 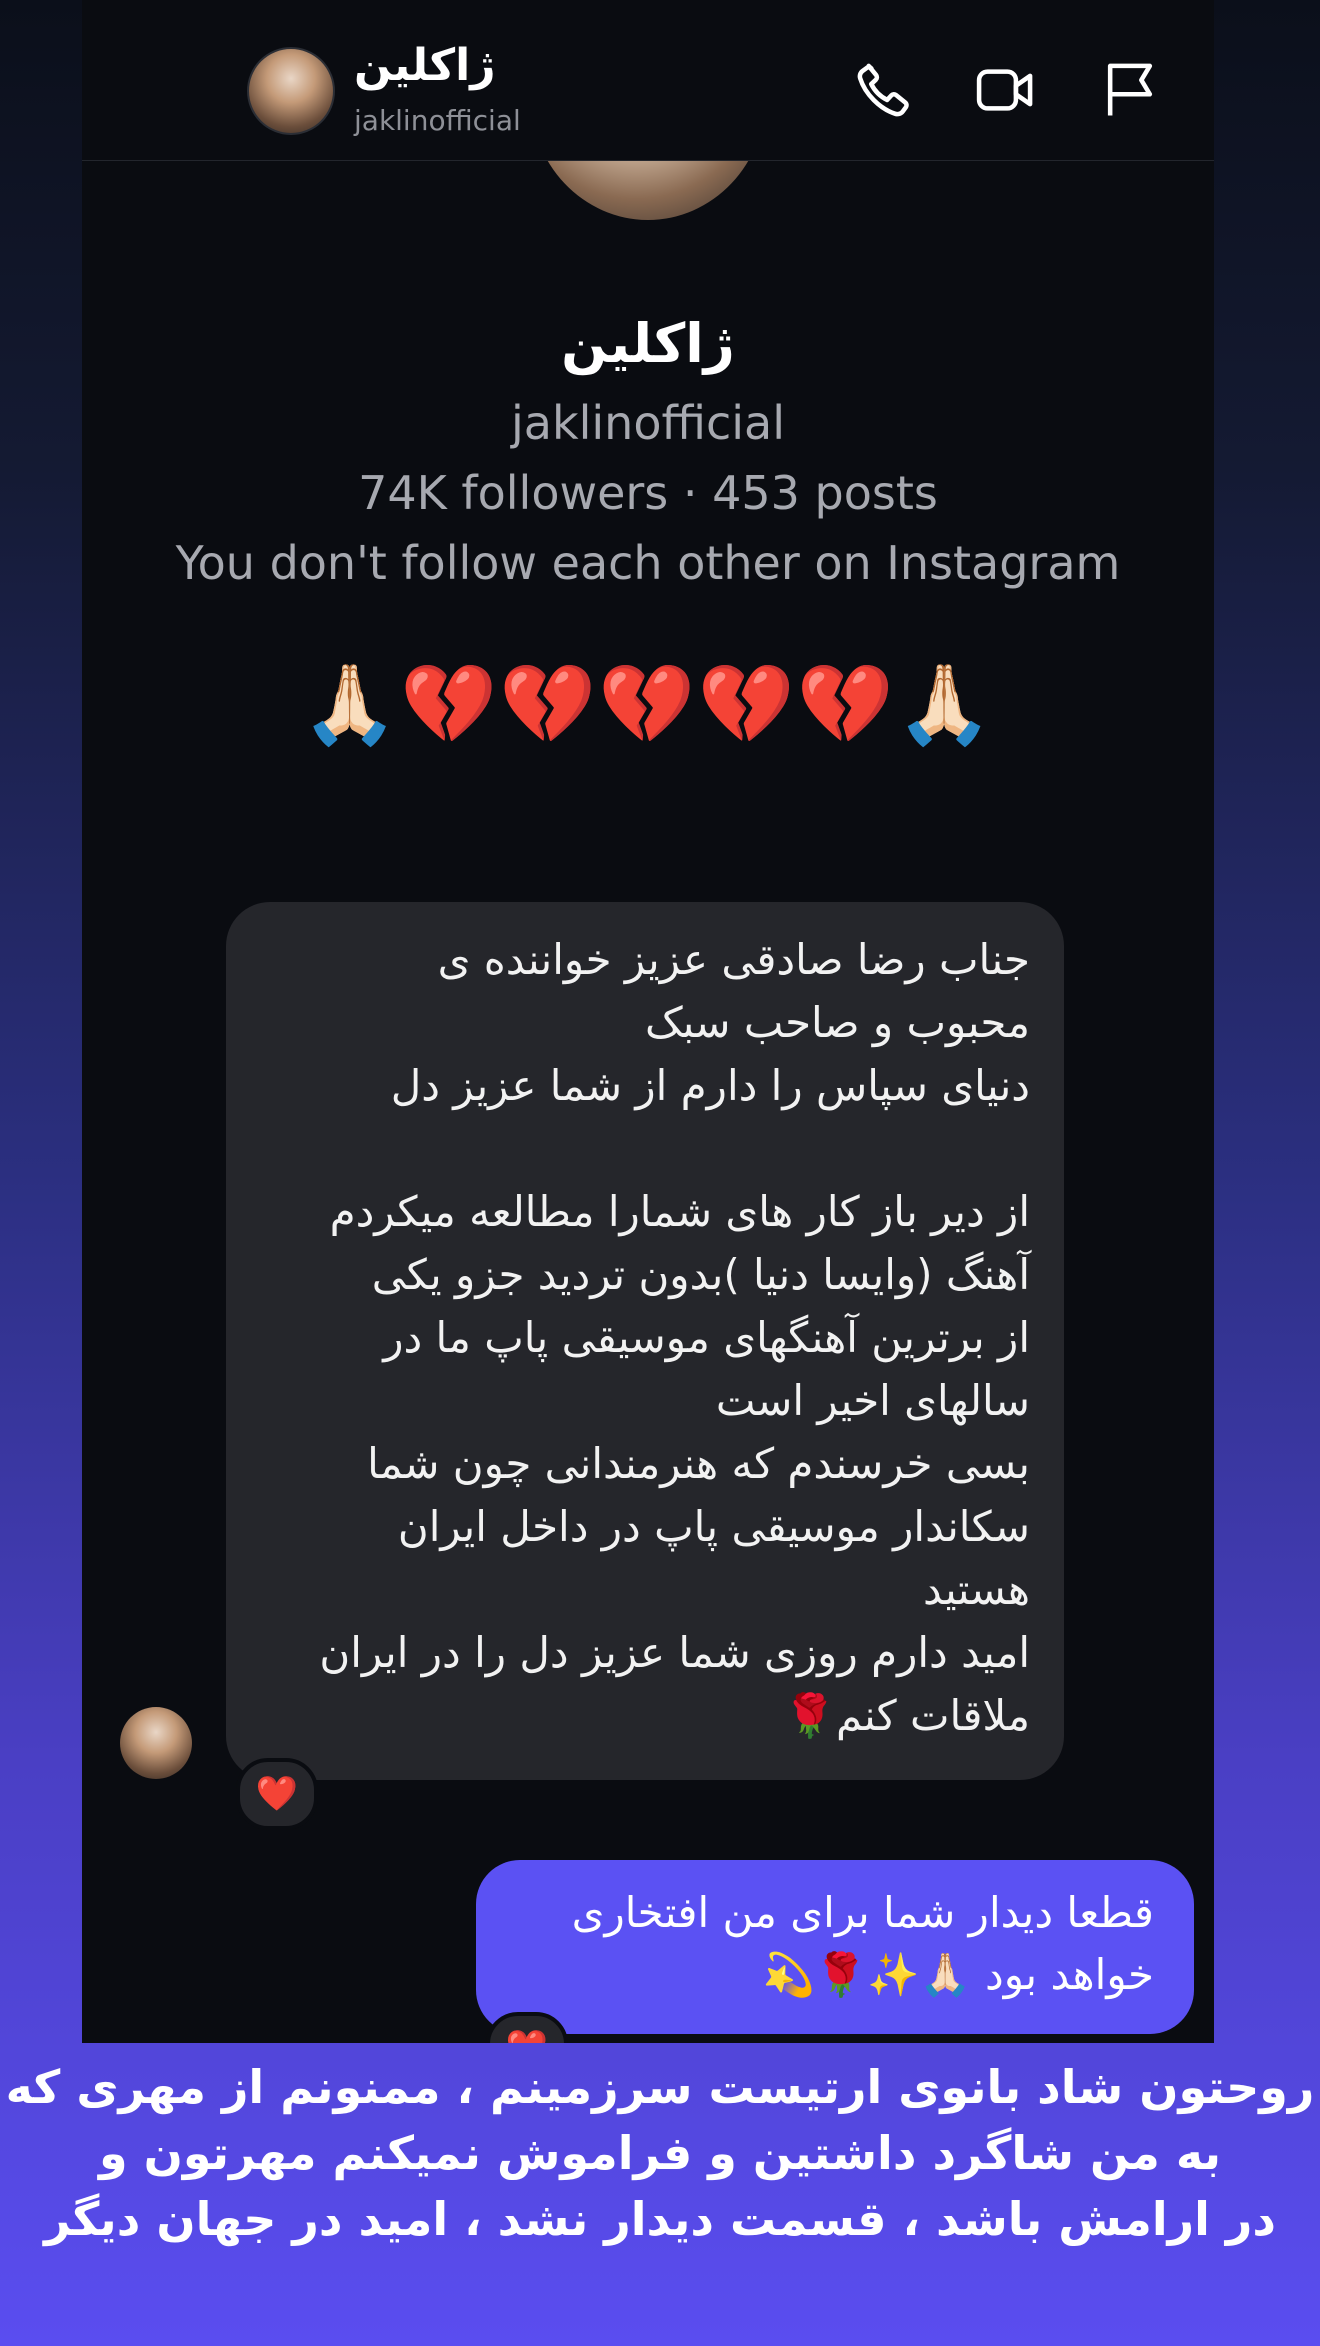 I want to click on message-line: محبوب و صاحب سبک, so click(x=837, y=1022).